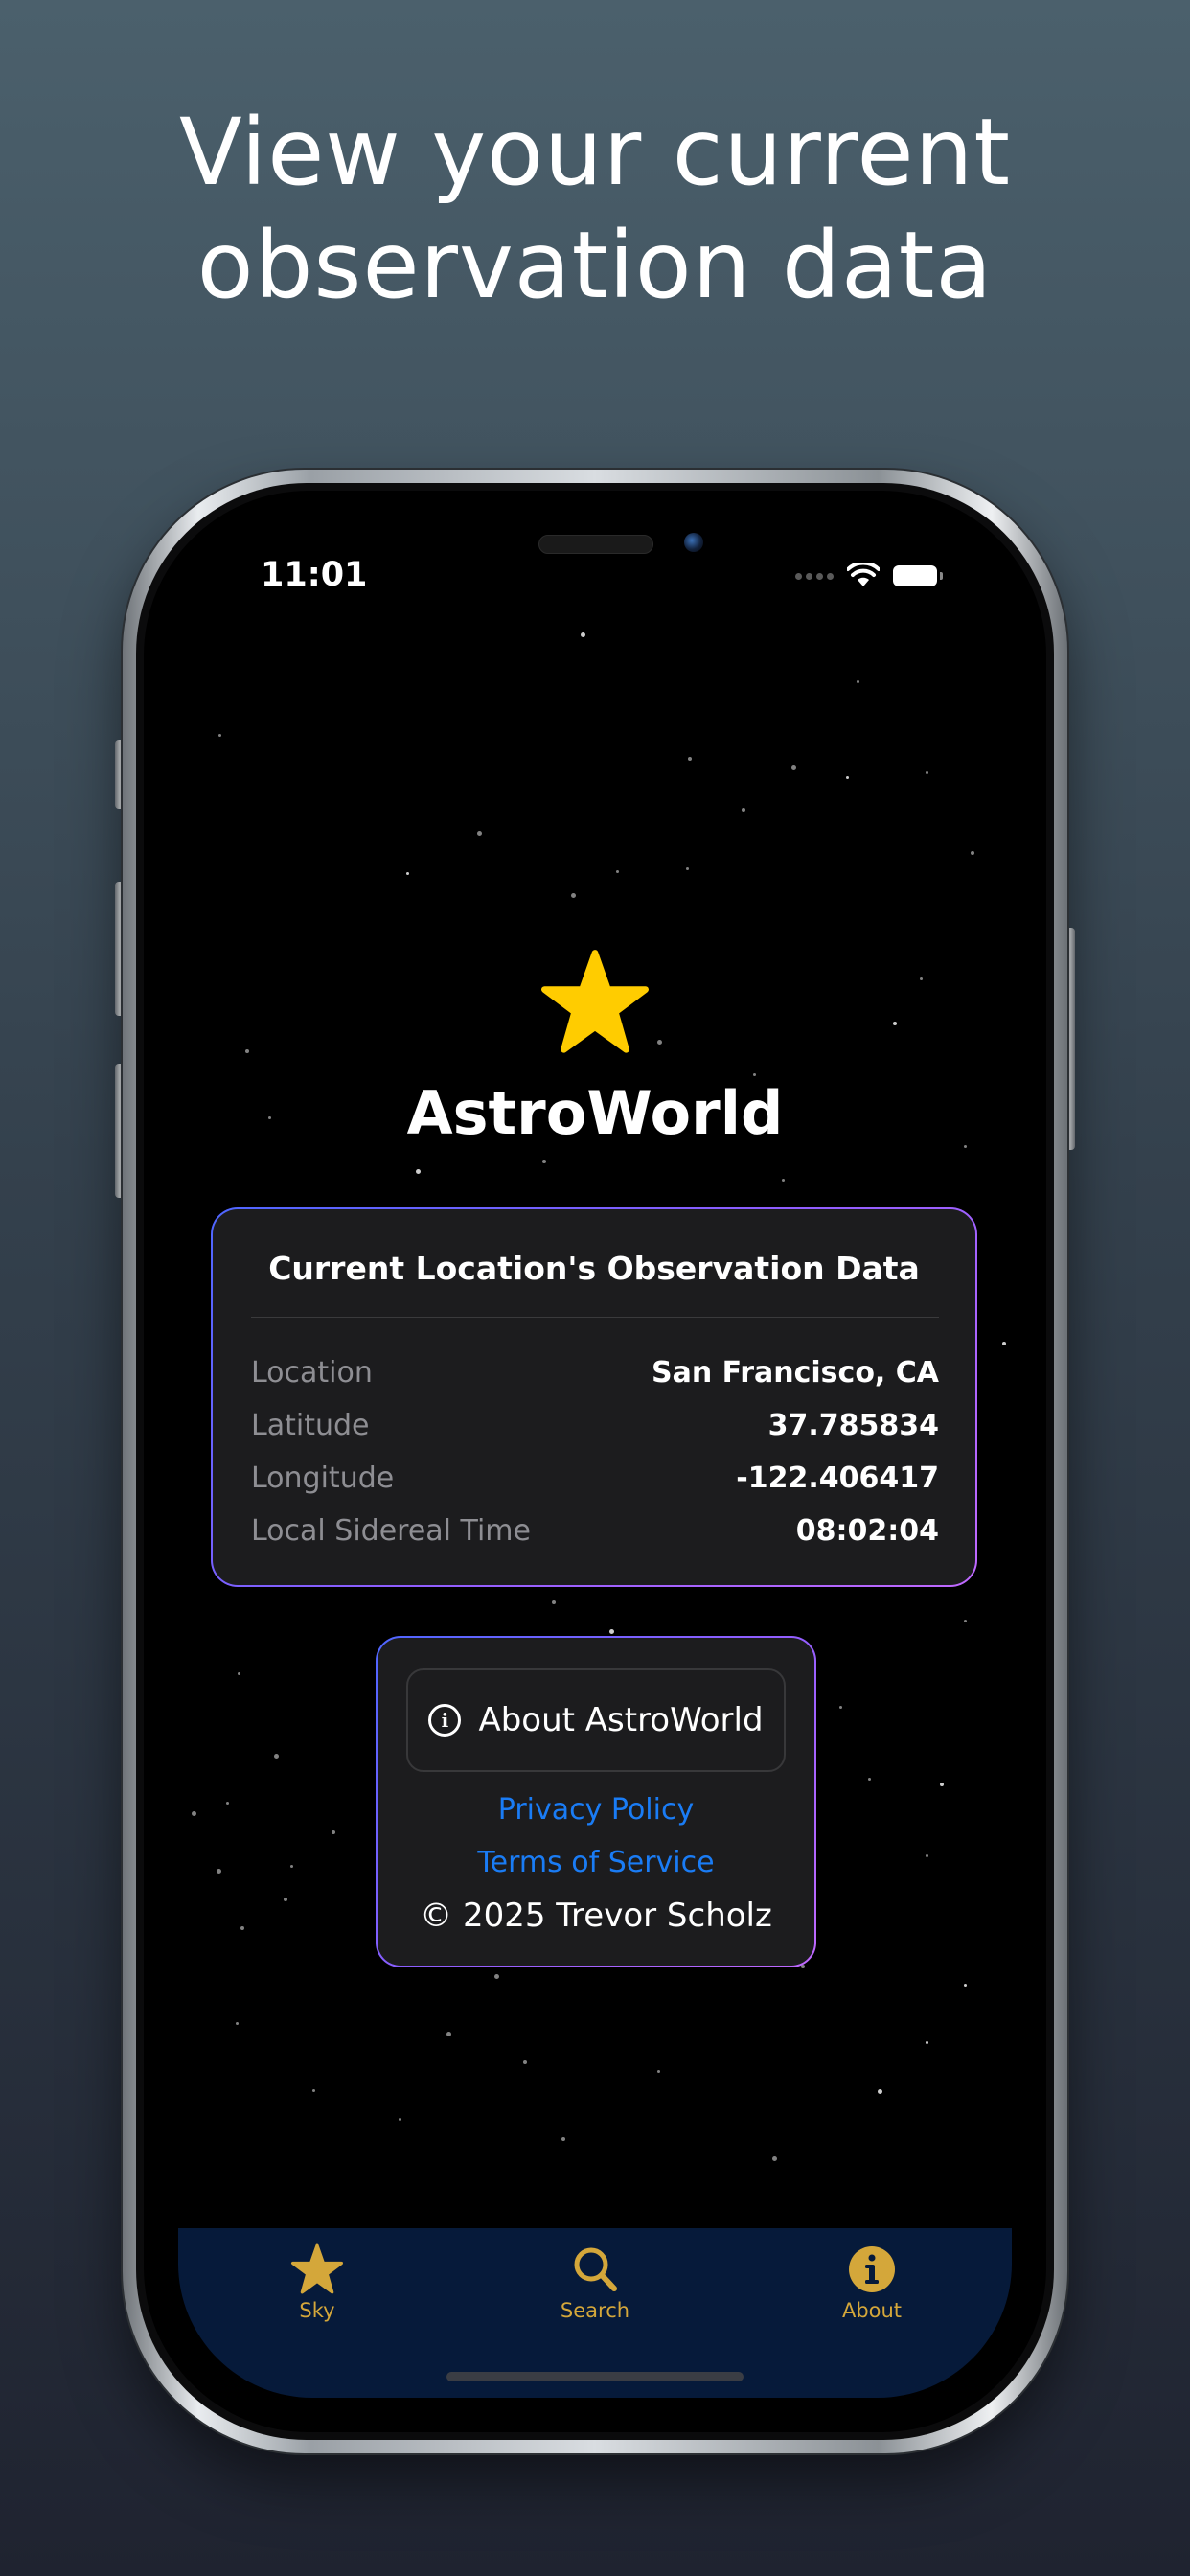 This screenshot has width=1190, height=2576. I want to click on tab-search: Search, so click(595, 2282).